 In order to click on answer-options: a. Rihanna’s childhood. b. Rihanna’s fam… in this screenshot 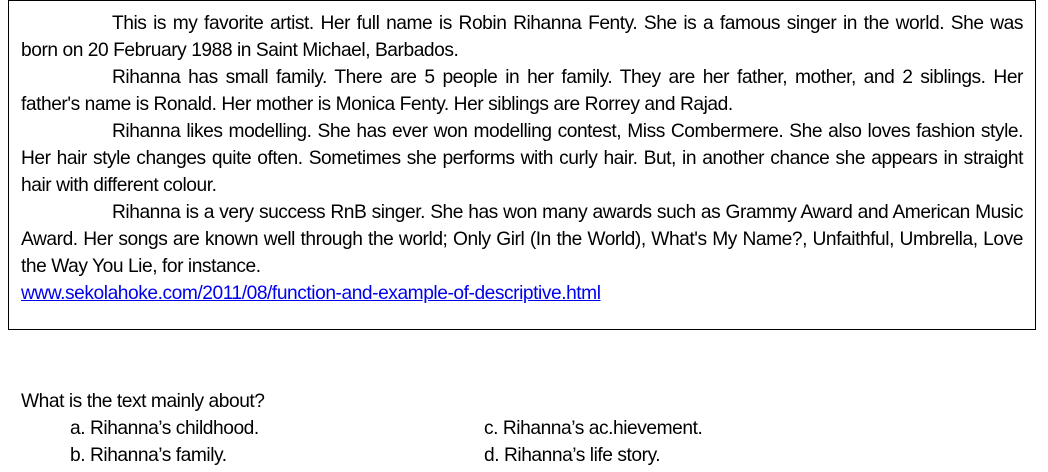, I will do `click(521, 442)`.